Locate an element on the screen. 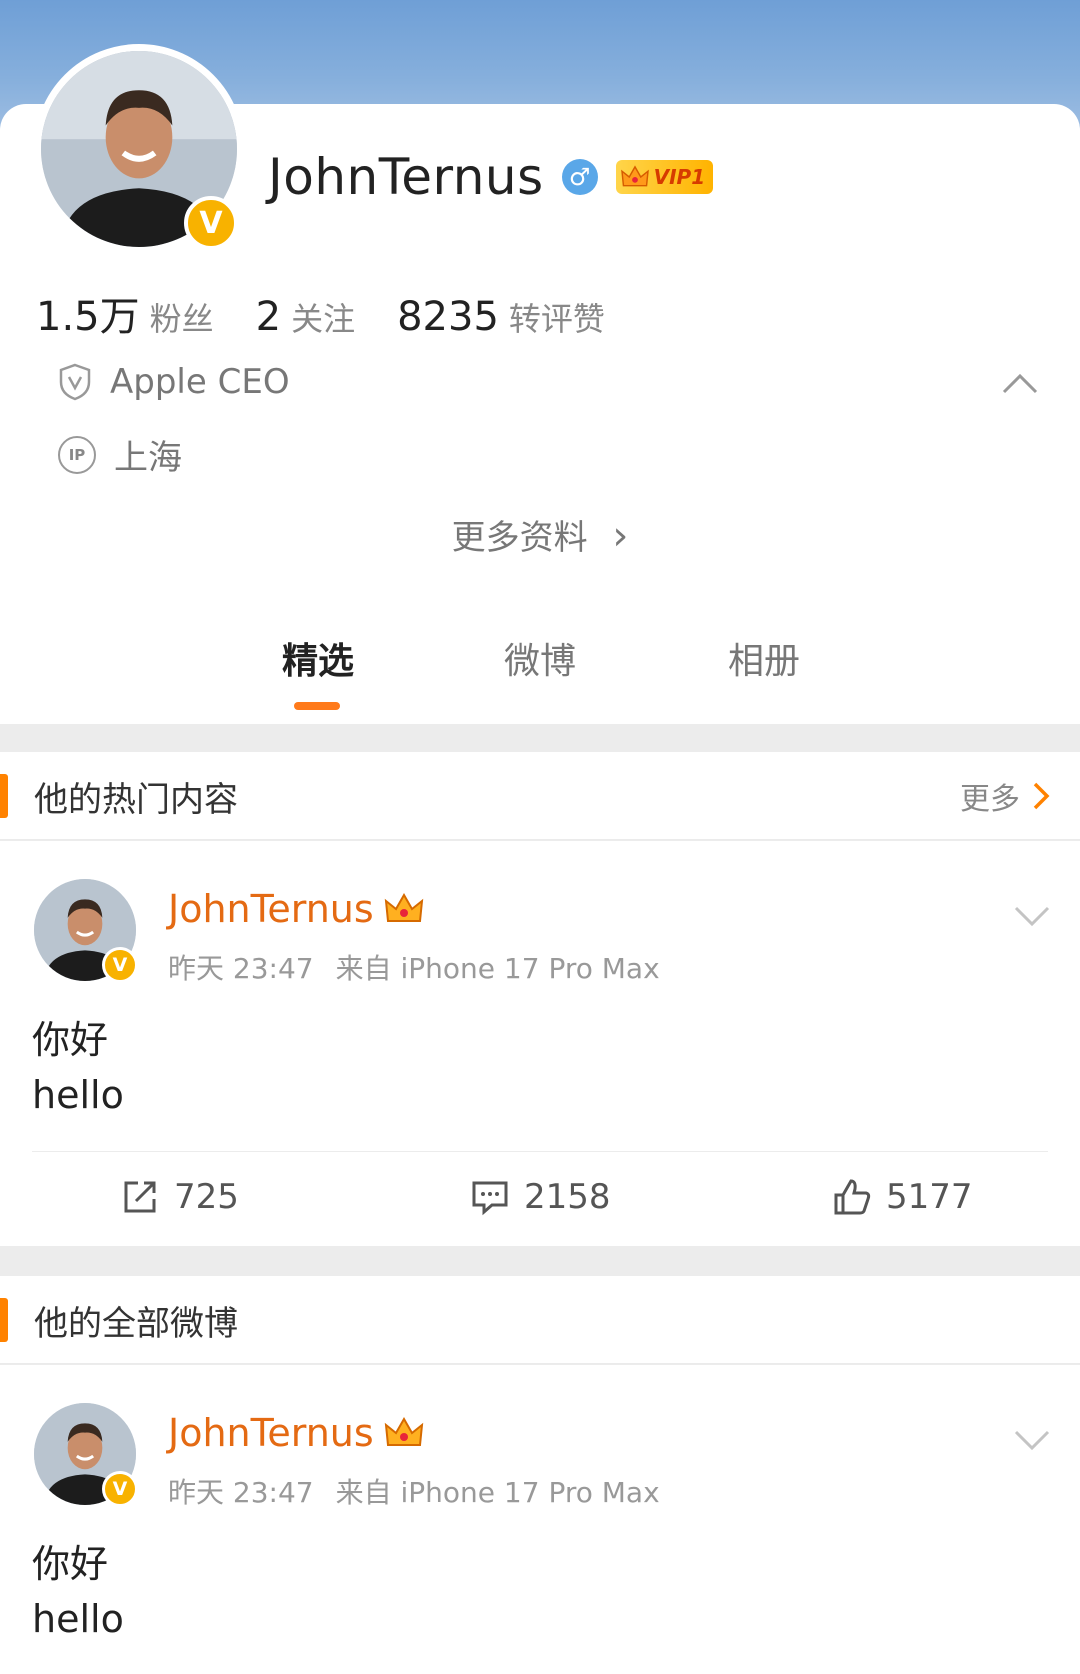 The image size is (1080, 1674). profile-tabs: 精选 微博 相册 is located at coordinates (540, 672).